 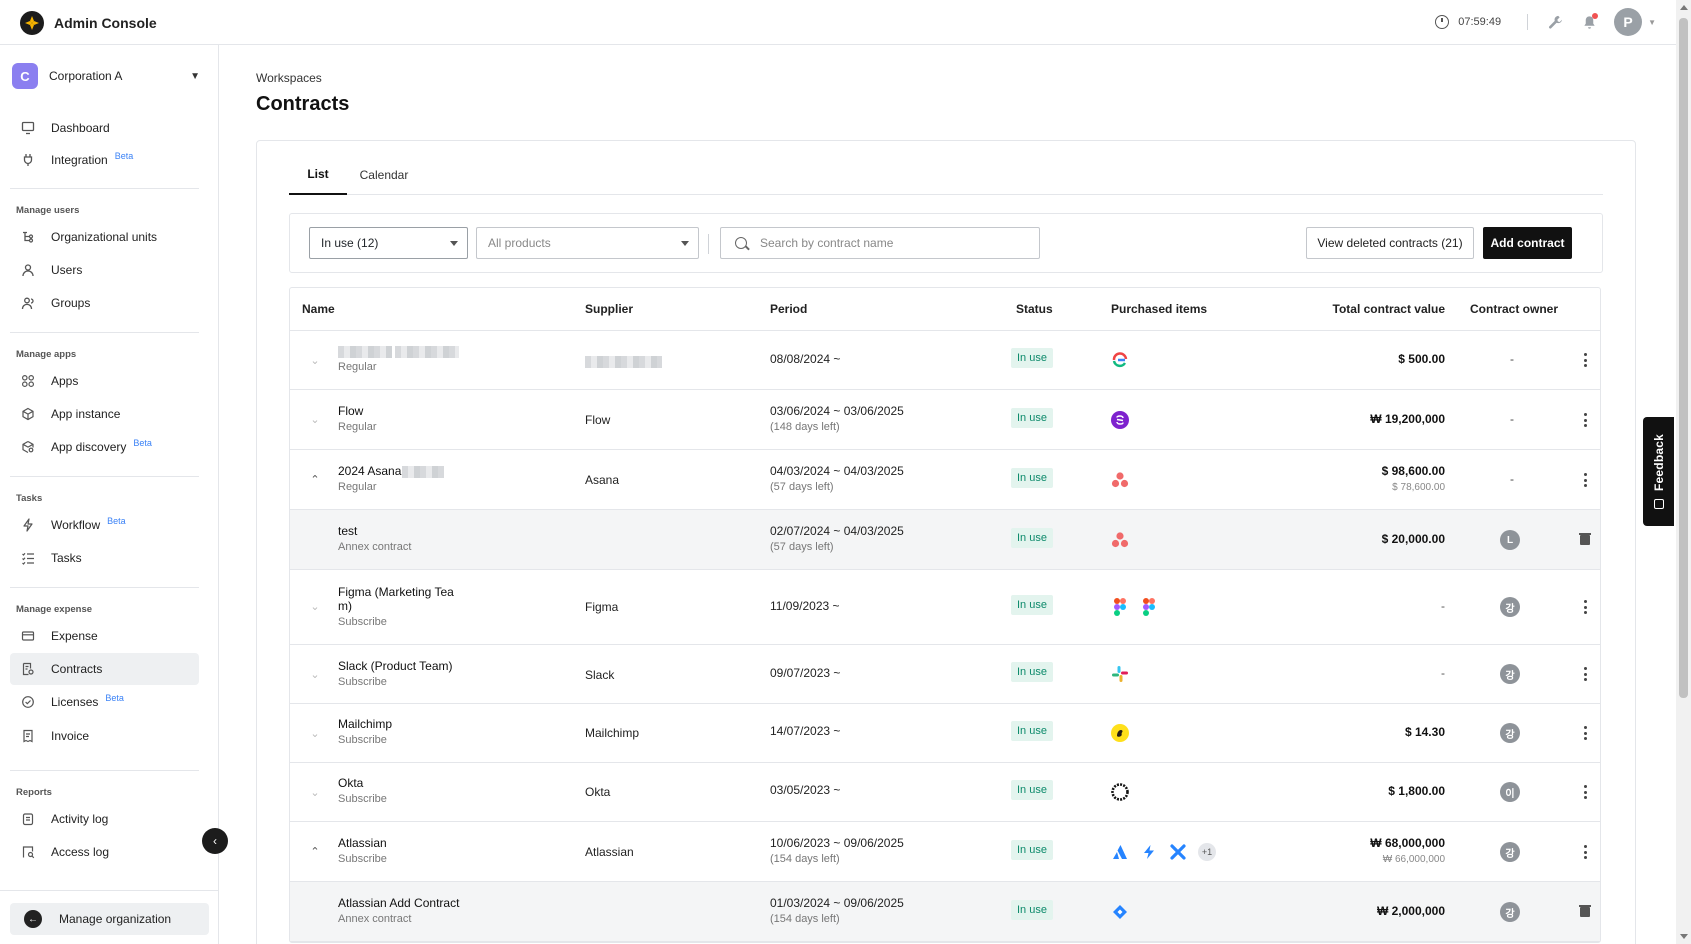 What do you see at coordinates (945, 360) in the screenshot?
I see `table-row: ⌄ Regular 08/08/2024 ~ In use $ 500.00 -` at bounding box center [945, 360].